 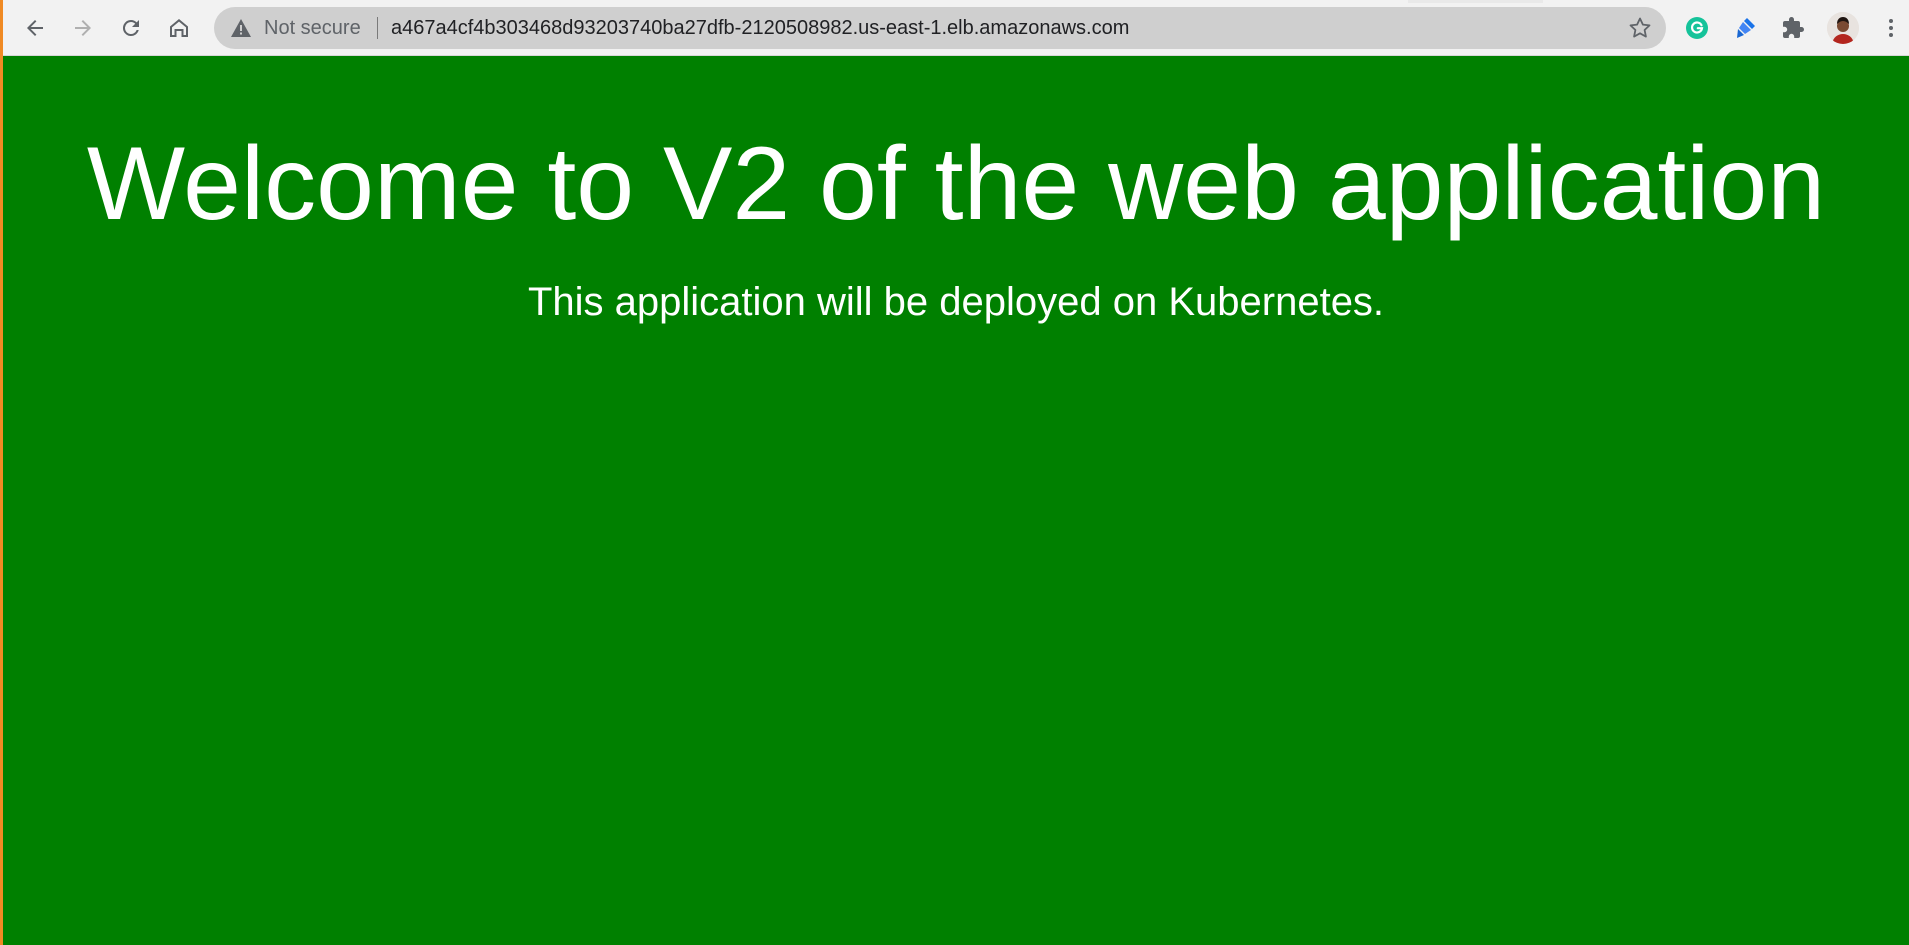 I want to click on kebab-menu-icon, so click(x=1891, y=28).